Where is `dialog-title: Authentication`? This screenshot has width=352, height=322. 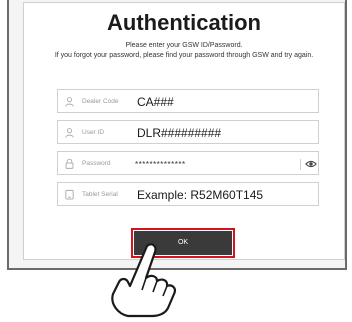
dialog-title: Authentication is located at coordinates (184, 22).